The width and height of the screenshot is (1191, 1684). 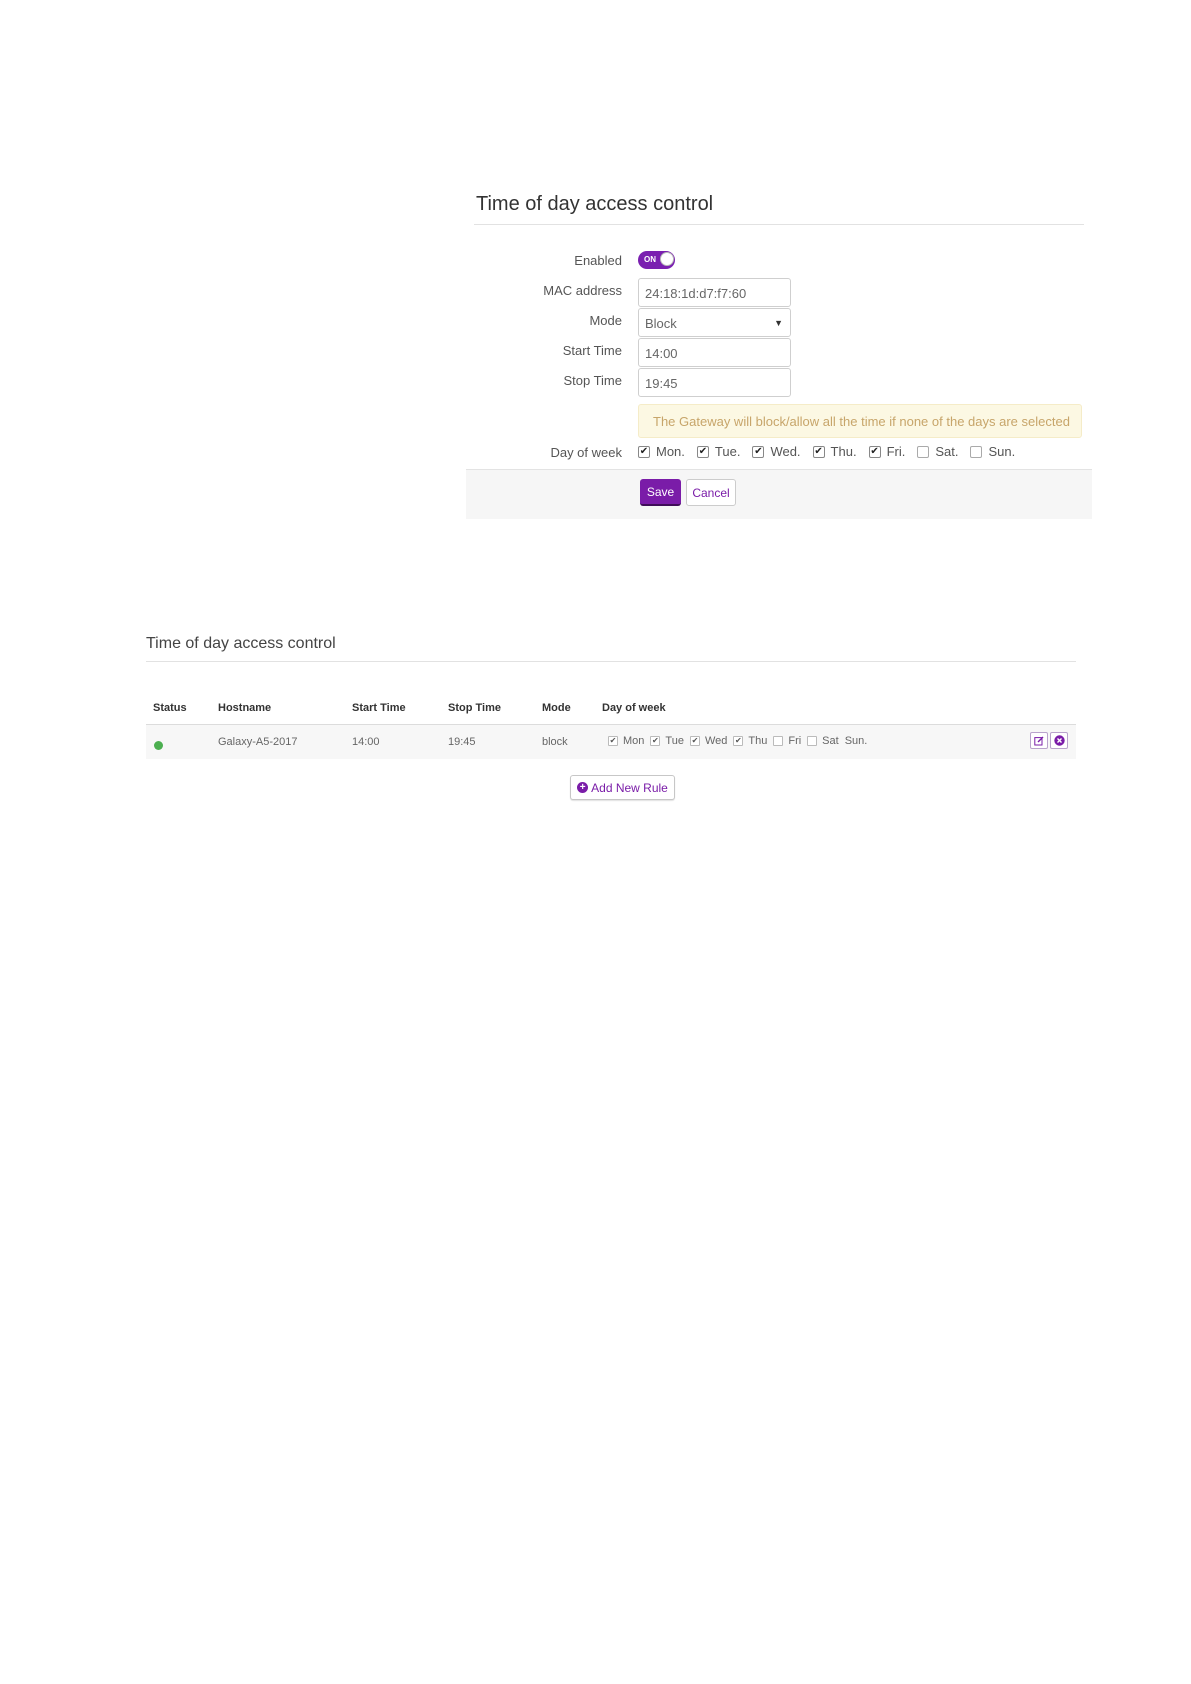 I want to click on day-label-sat: Sat., so click(x=947, y=451).